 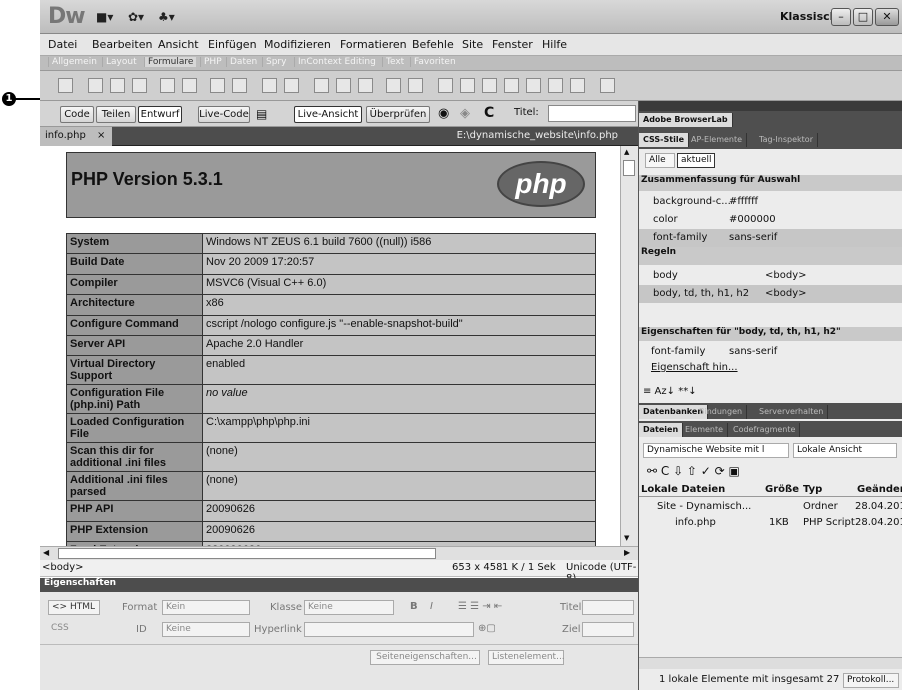 What do you see at coordinates (160, 114) in the screenshot?
I see `design-view-button: Entwurf` at bounding box center [160, 114].